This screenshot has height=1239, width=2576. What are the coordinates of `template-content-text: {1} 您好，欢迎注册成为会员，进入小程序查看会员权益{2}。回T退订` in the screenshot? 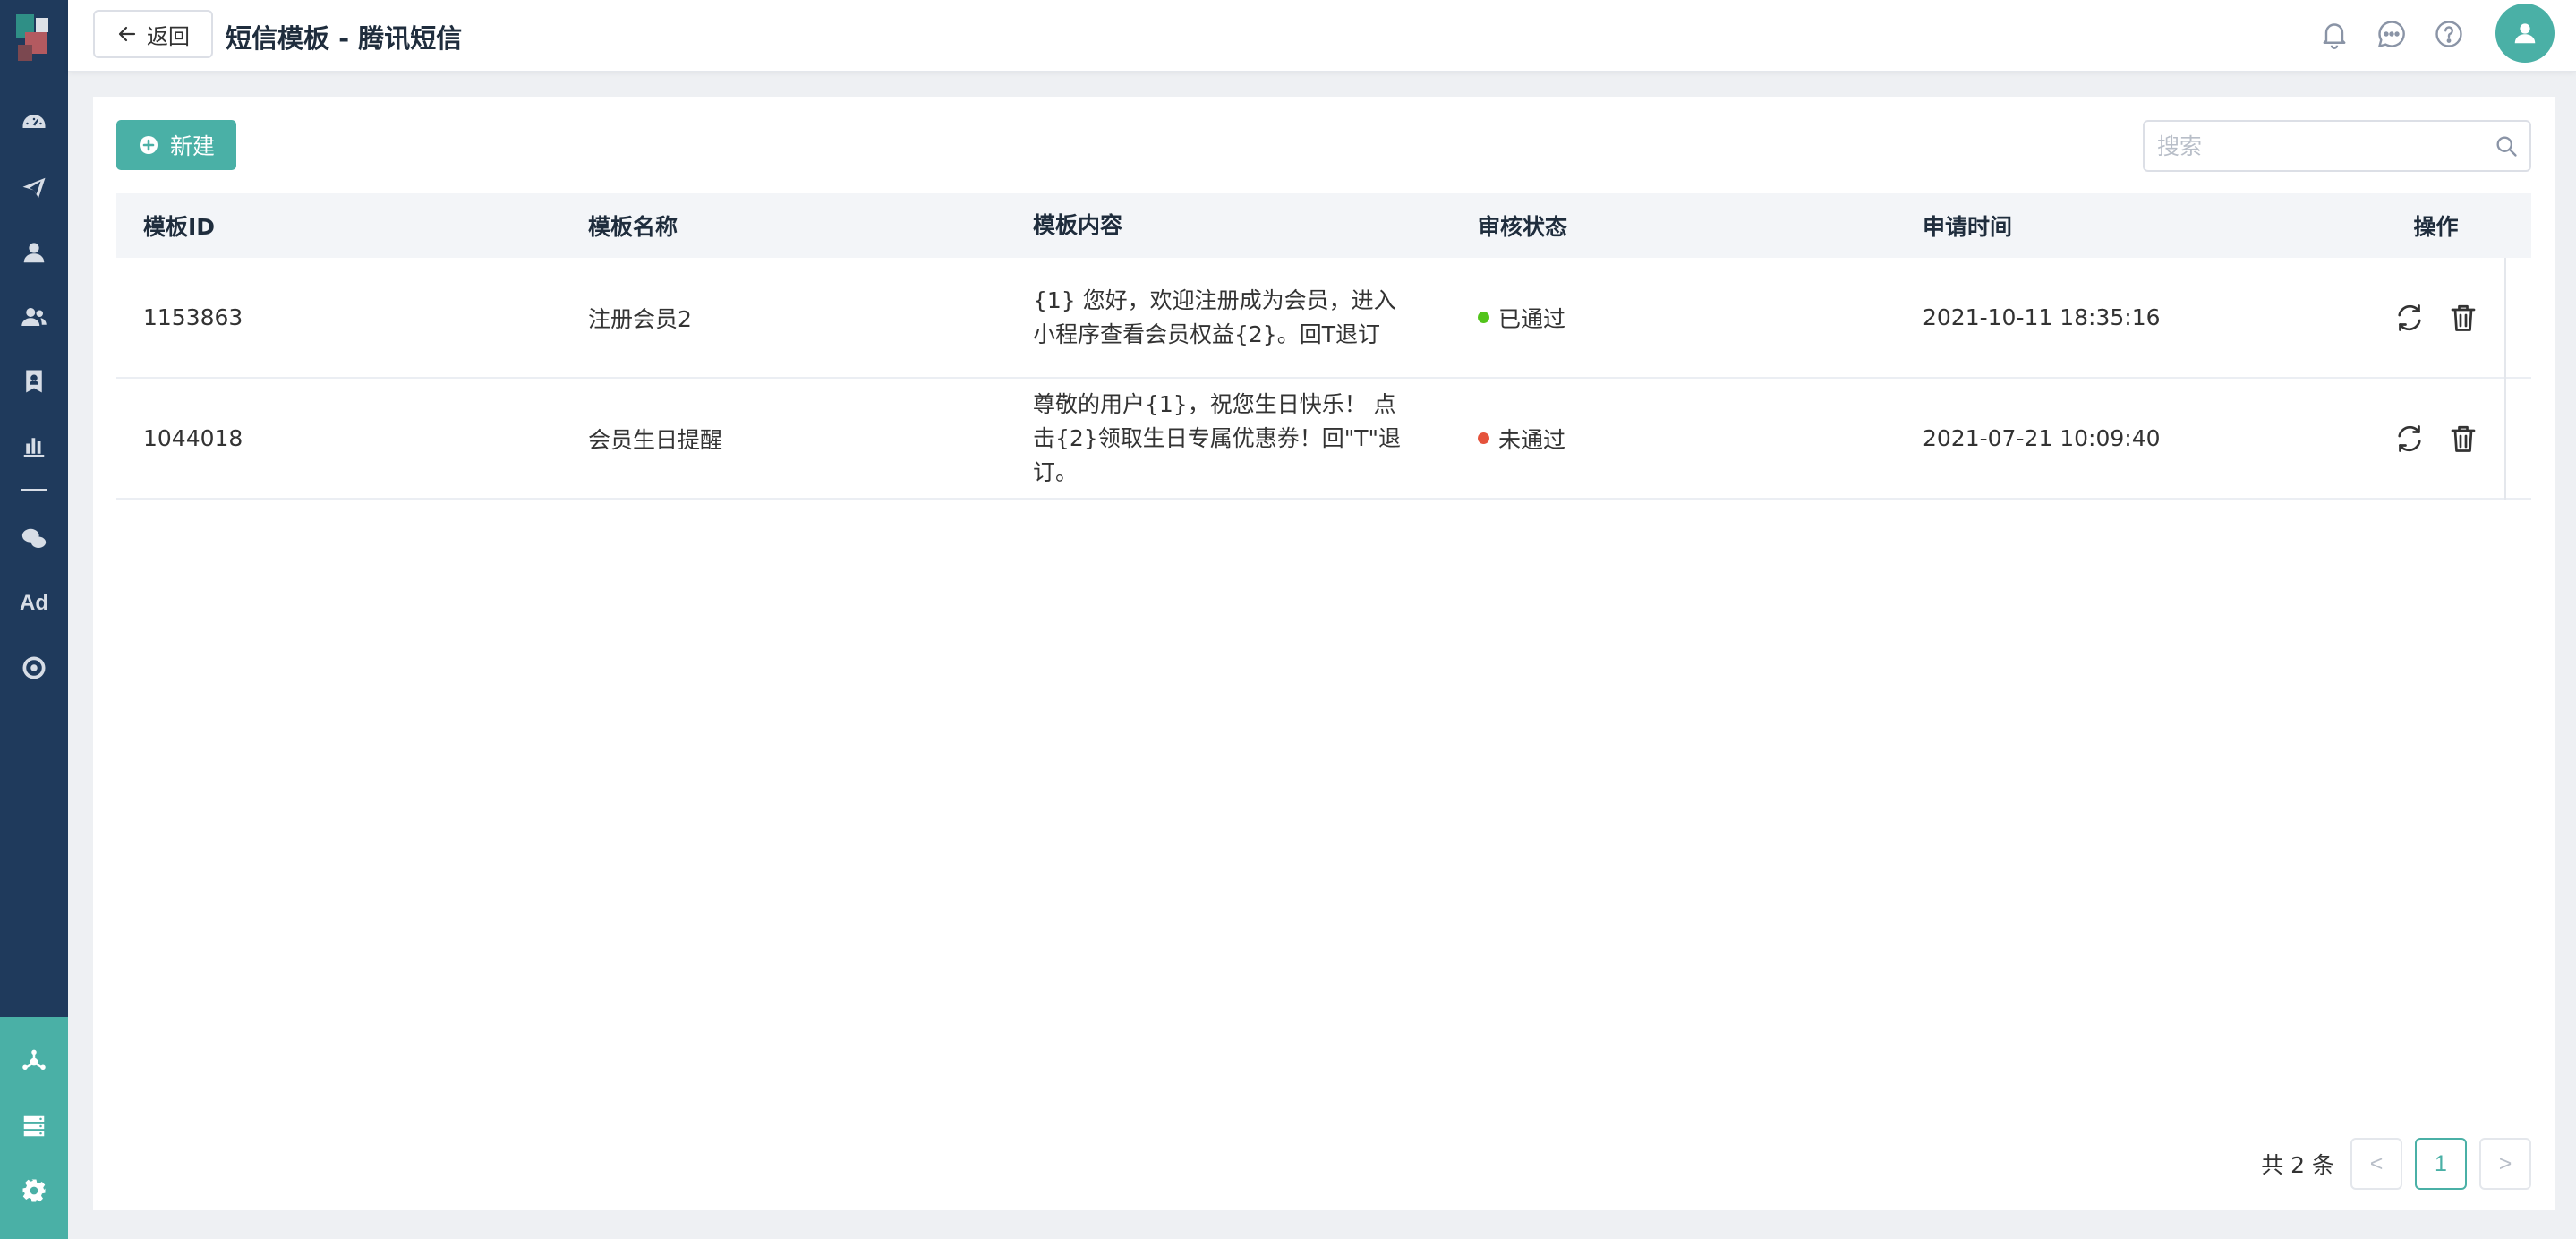 It's located at (1214, 316).